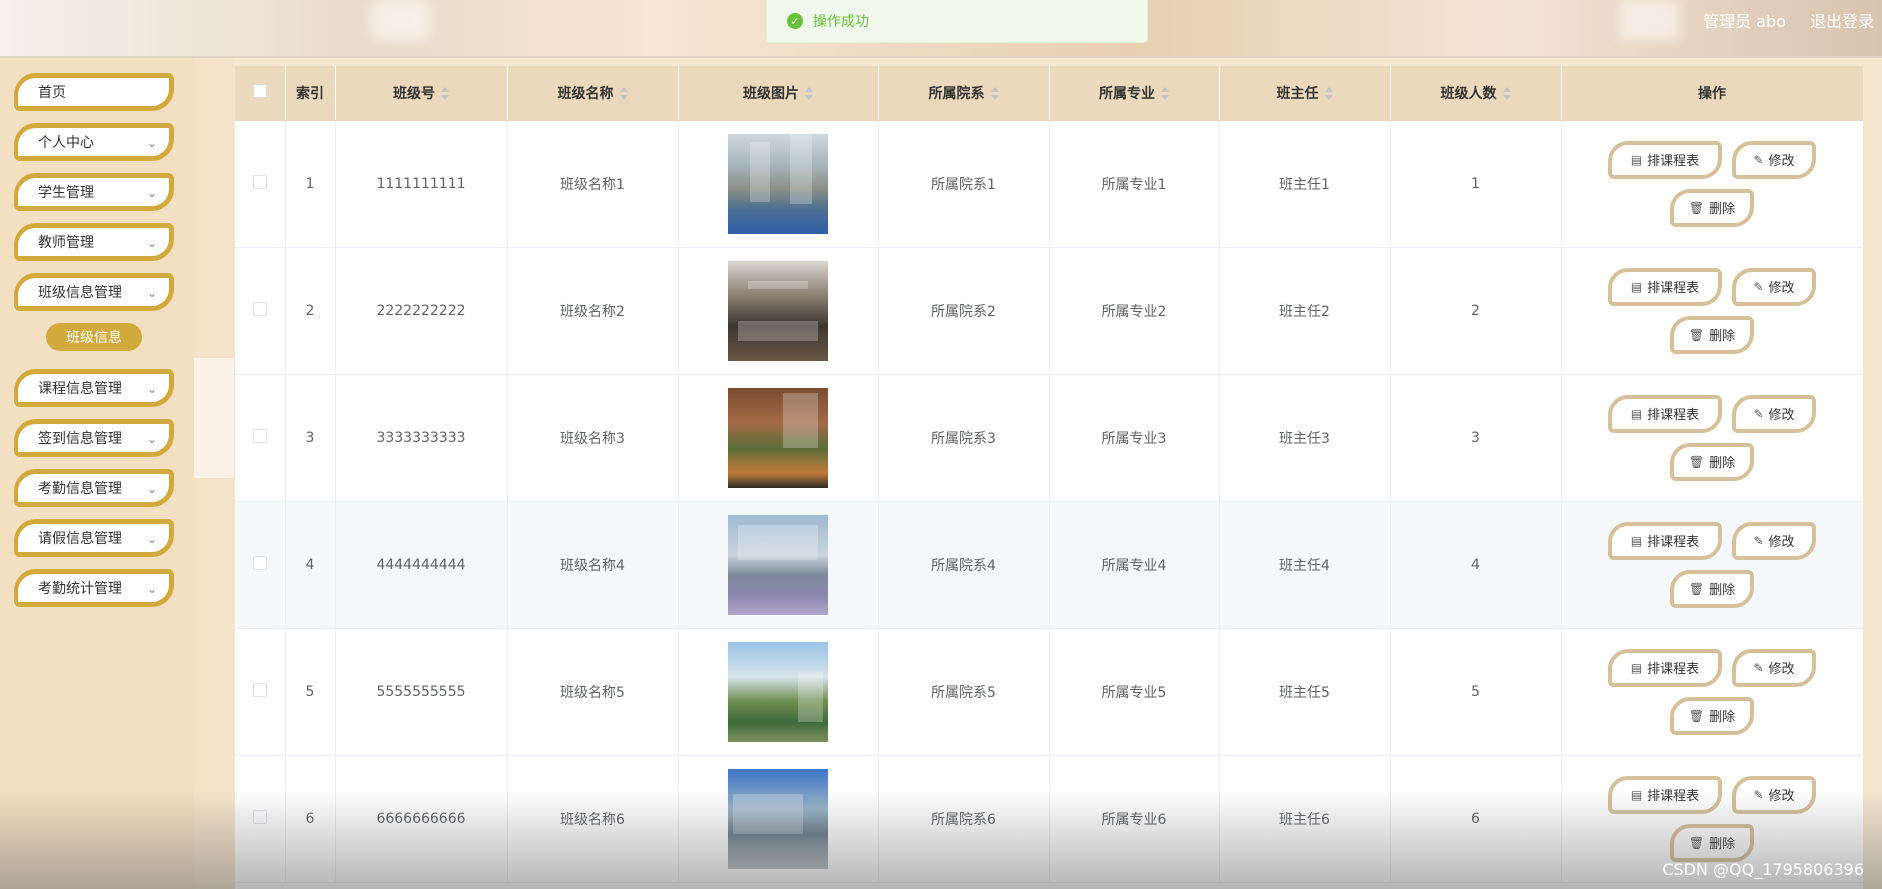  What do you see at coordinates (1712, 438) in the screenshot?
I see `cell-actions: ▤ 排课程表 ✎ 修改 🗑 删除` at bounding box center [1712, 438].